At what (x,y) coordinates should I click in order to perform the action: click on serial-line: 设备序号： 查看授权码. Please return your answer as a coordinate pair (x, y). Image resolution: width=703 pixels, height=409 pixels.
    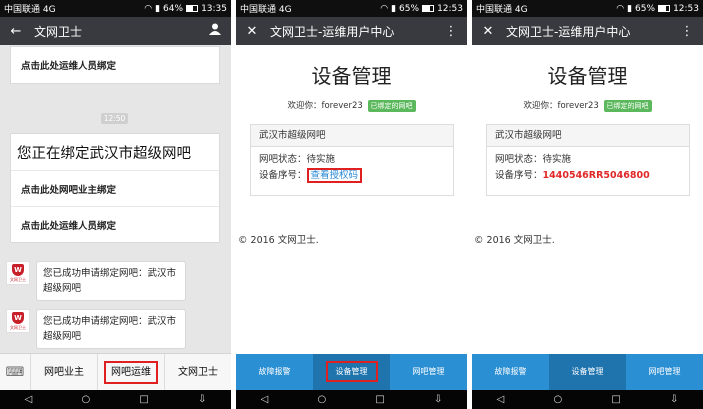
    Looking at the image, I should click on (352, 176).